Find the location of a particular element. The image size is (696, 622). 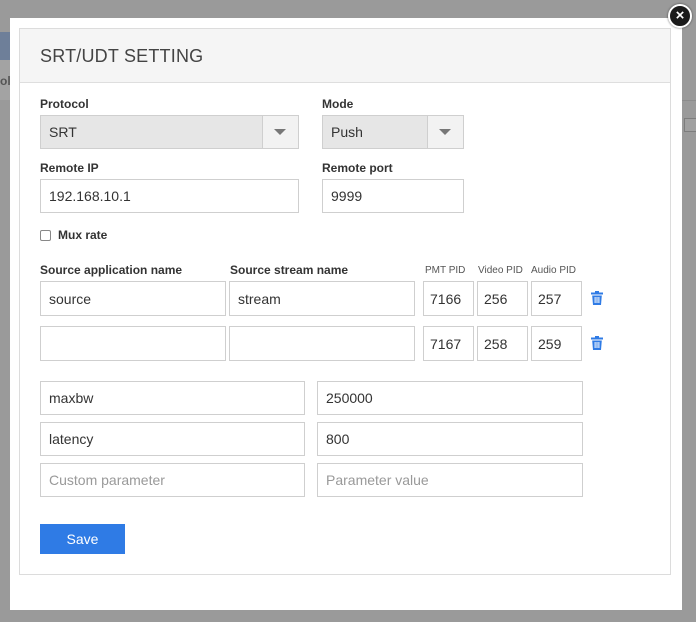

pmt-pid-input: 7166 is located at coordinates (448, 298).